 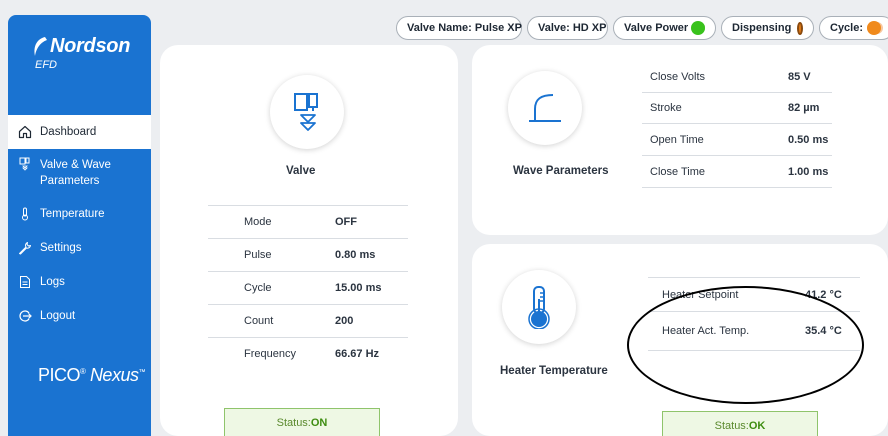 I want to click on wave-icon-circle, so click(x=545, y=108).